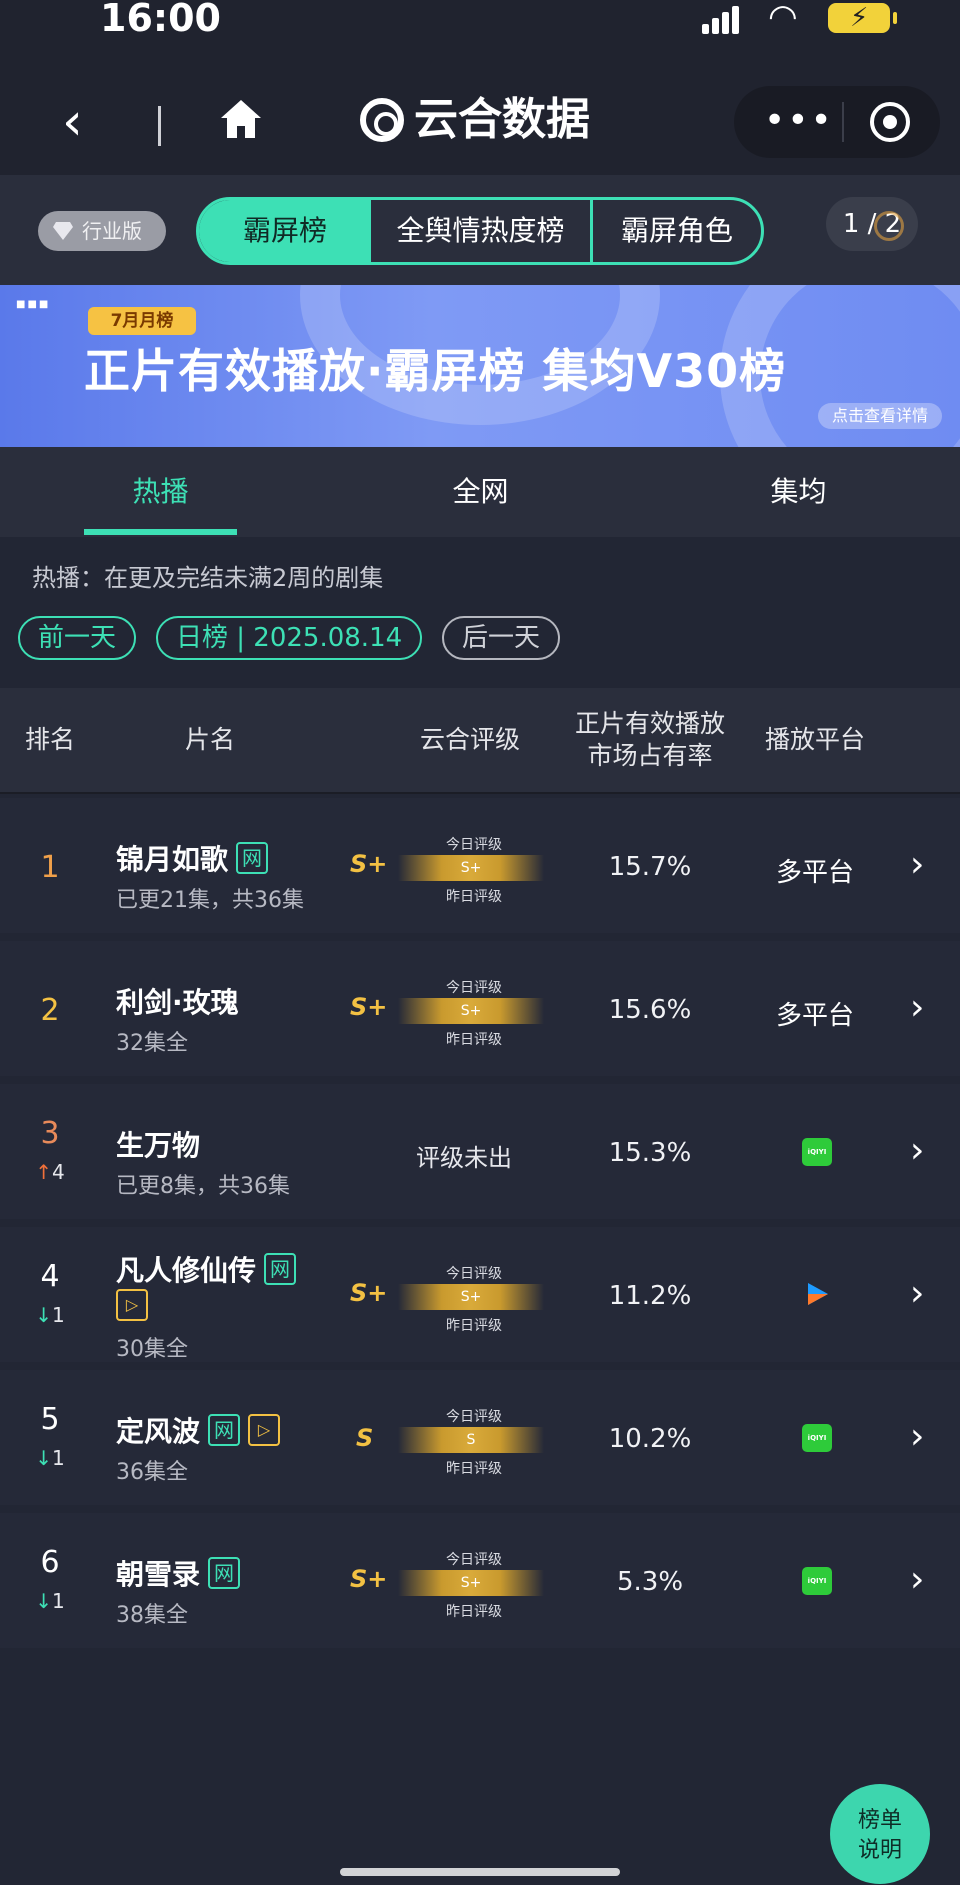 The width and height of the screenshot is (960, 1885). What do you see at coordinates (285, 231) in the screenshot?
I see `tab-bapinbang: 霸屏榜` at bounding box center [285, 231].